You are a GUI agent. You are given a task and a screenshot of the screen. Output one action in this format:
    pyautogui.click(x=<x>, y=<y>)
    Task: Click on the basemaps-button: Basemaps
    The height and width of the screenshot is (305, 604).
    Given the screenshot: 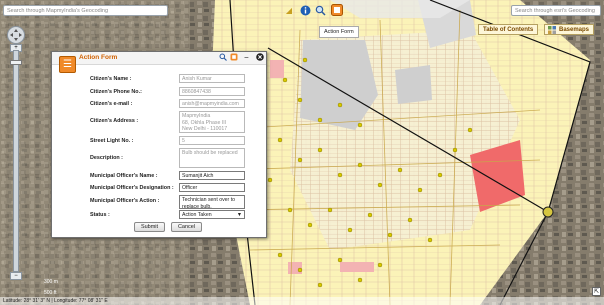 What is the action you would take?
    pyautogui.click(x=569, y=29)
    